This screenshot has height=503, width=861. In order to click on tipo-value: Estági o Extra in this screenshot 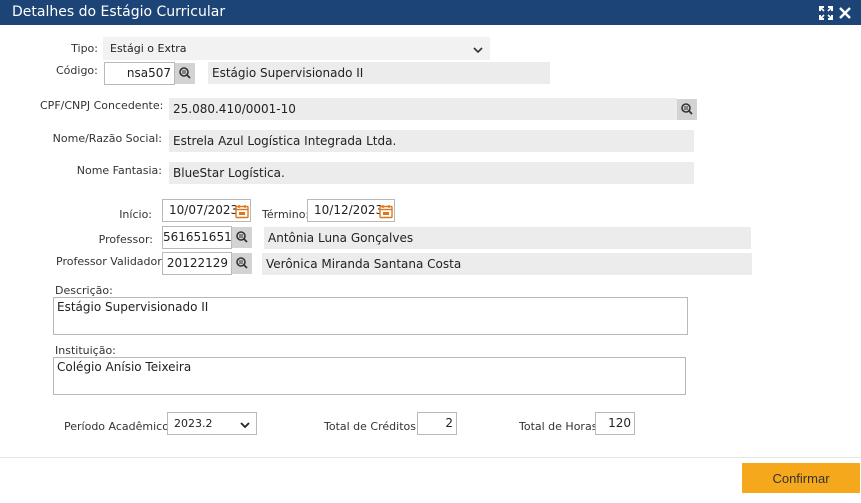, I will do `click(148, 48)`.